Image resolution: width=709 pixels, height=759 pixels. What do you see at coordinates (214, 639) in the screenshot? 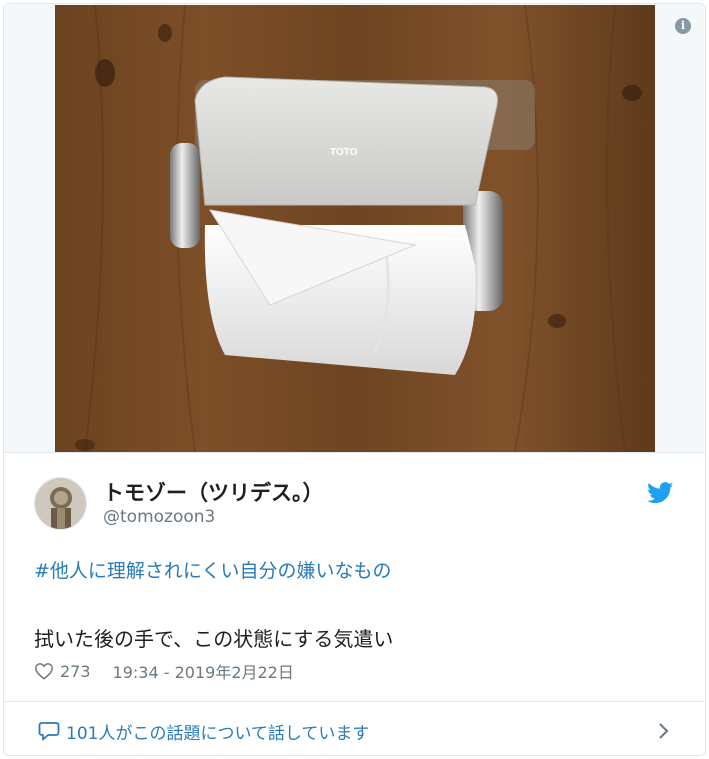
I see `tweet-text: 拭いた後の手で、この状態にする気遣い` at bounding box center [214, 639].